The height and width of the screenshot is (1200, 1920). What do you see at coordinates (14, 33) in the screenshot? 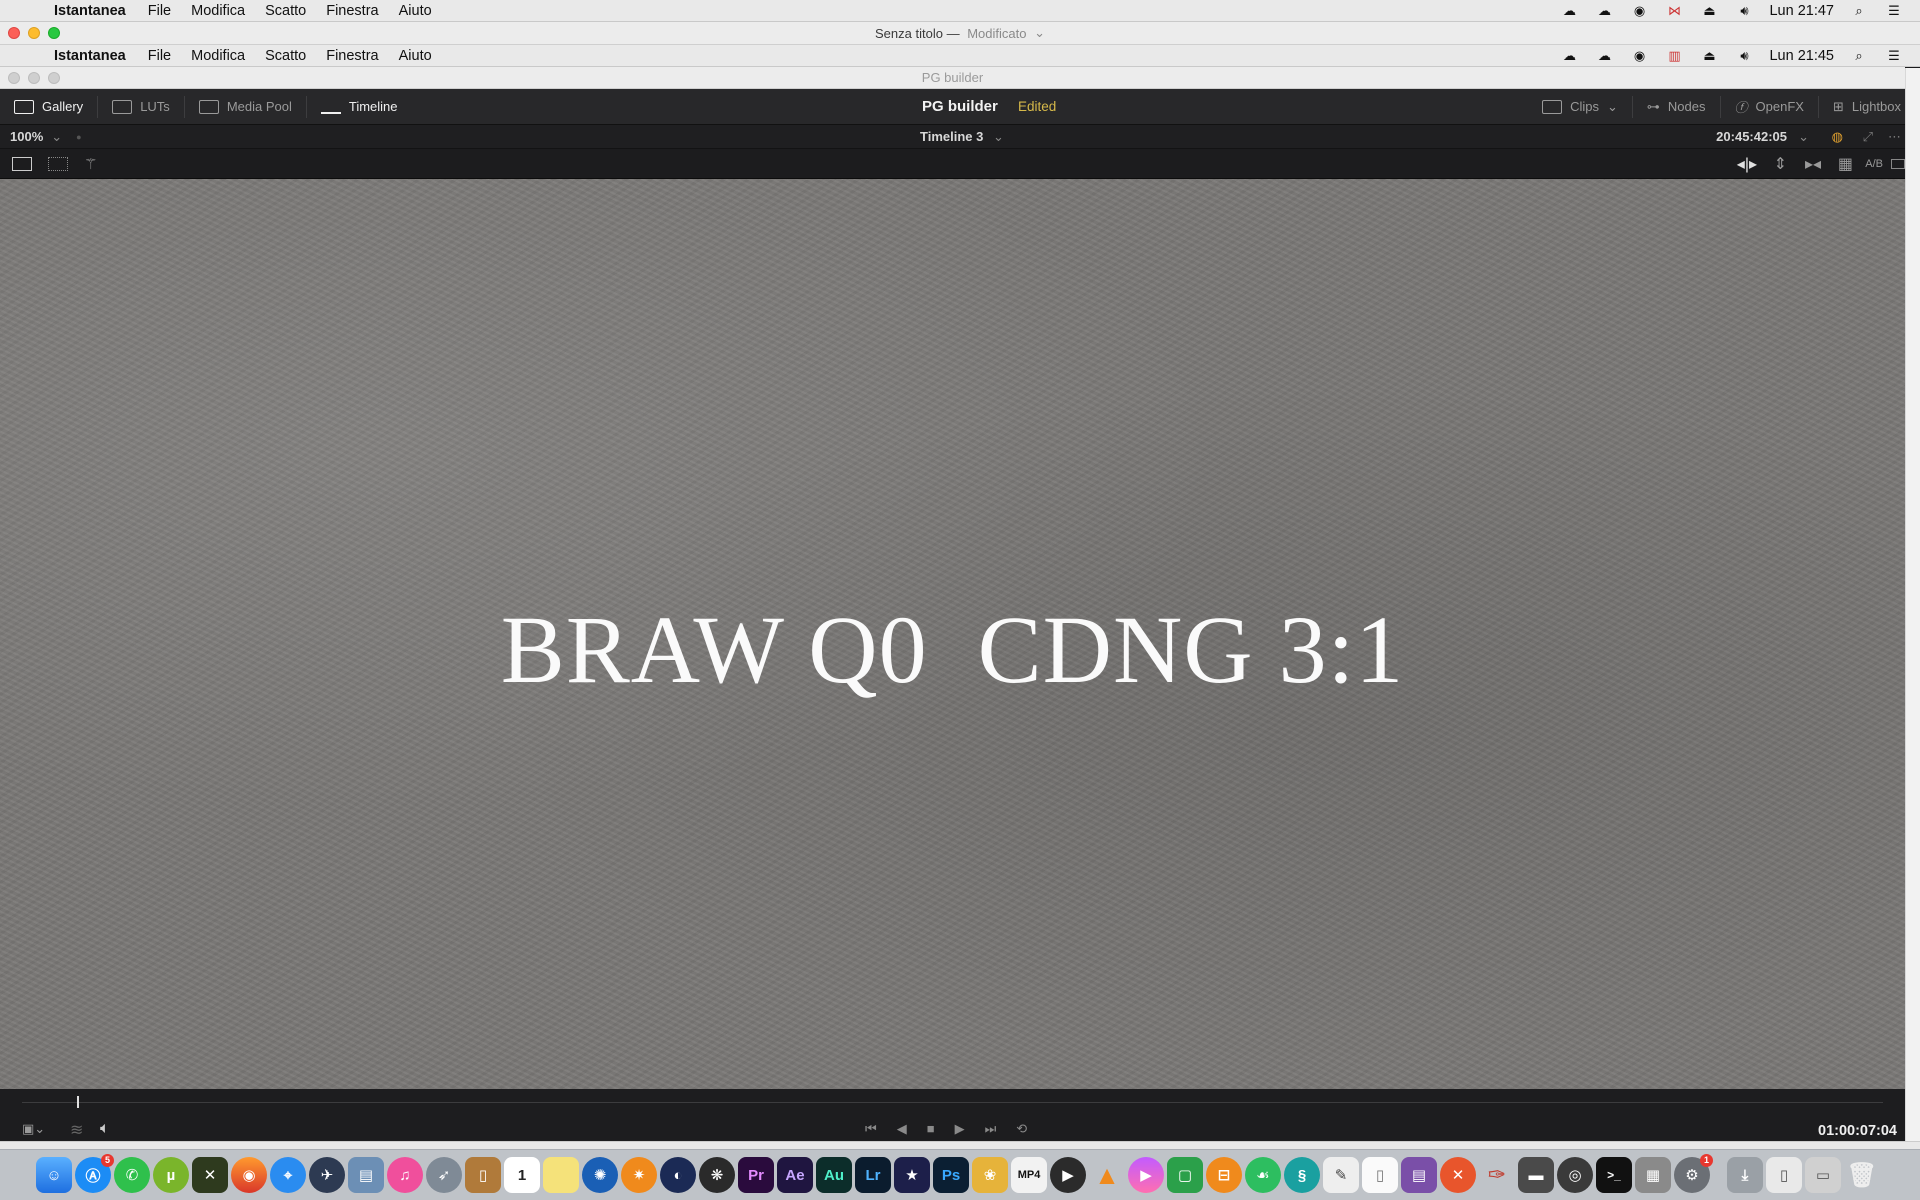
I see `close-icon` at bounding box center [14, 33].